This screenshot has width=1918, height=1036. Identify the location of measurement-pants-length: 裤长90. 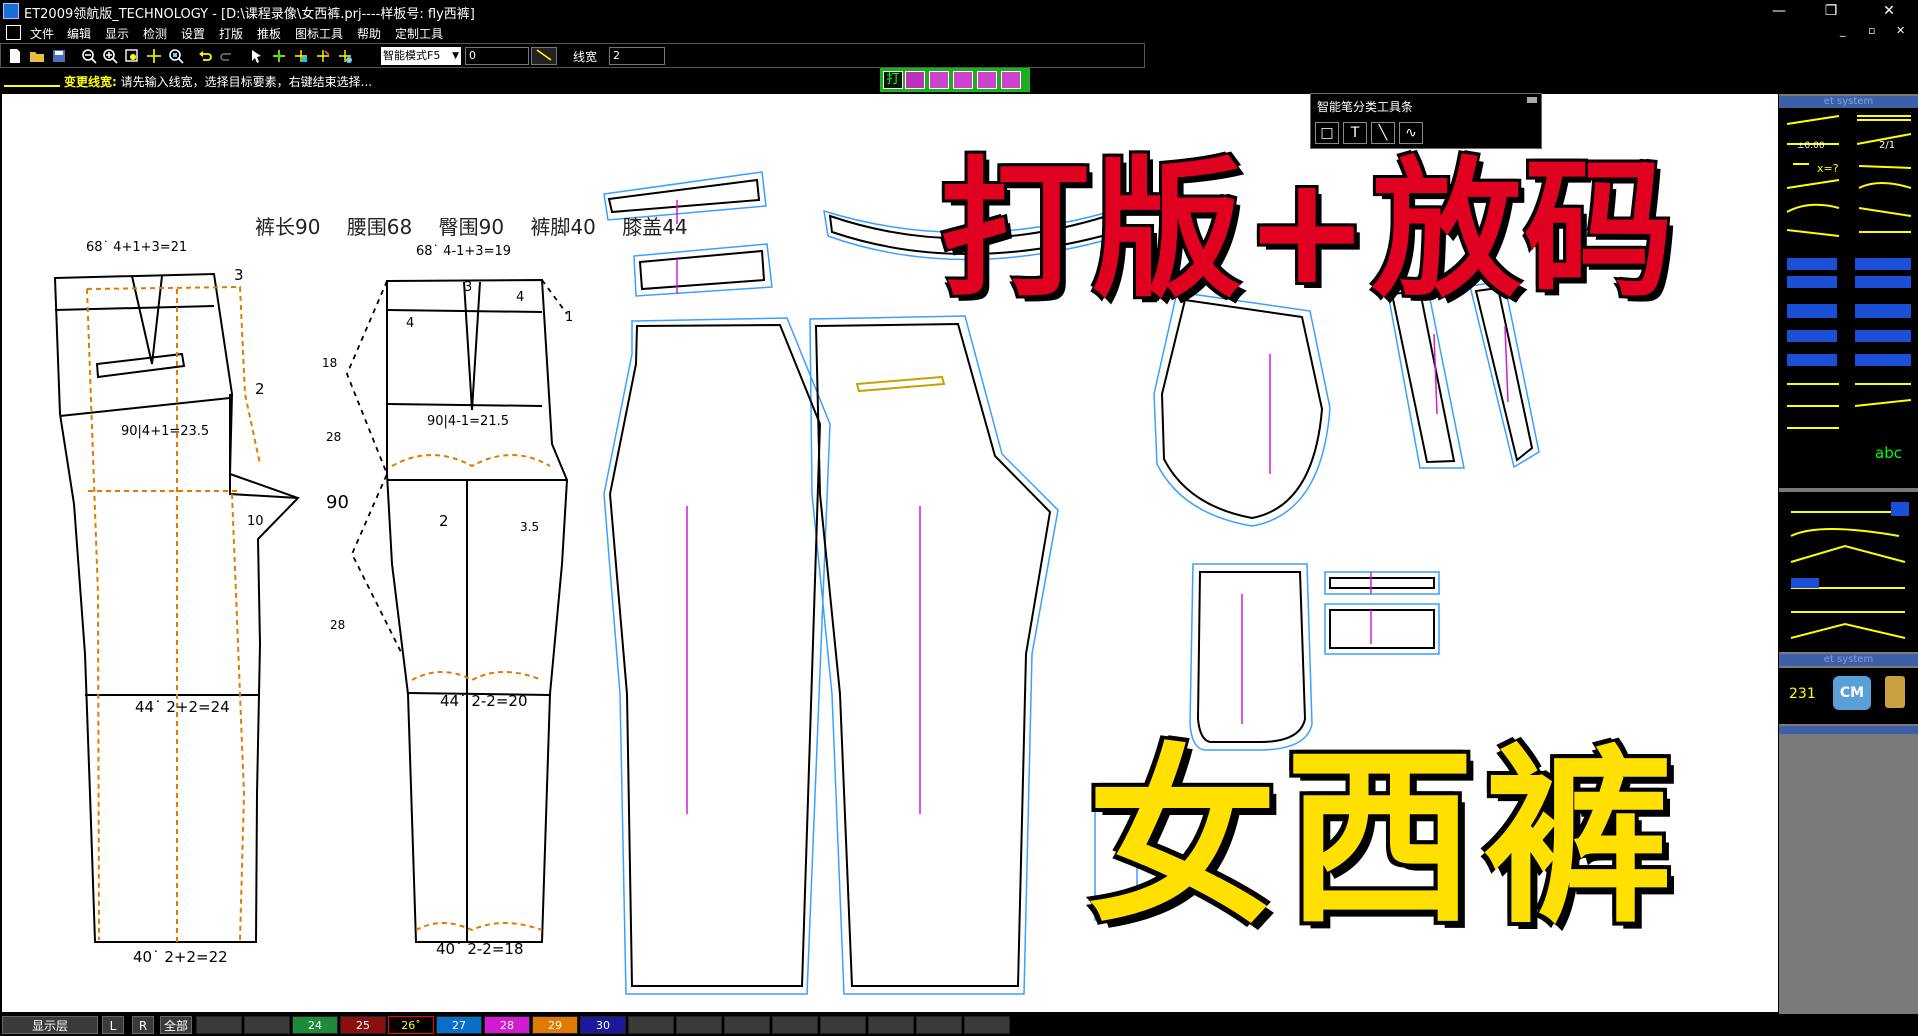
(288, 227).